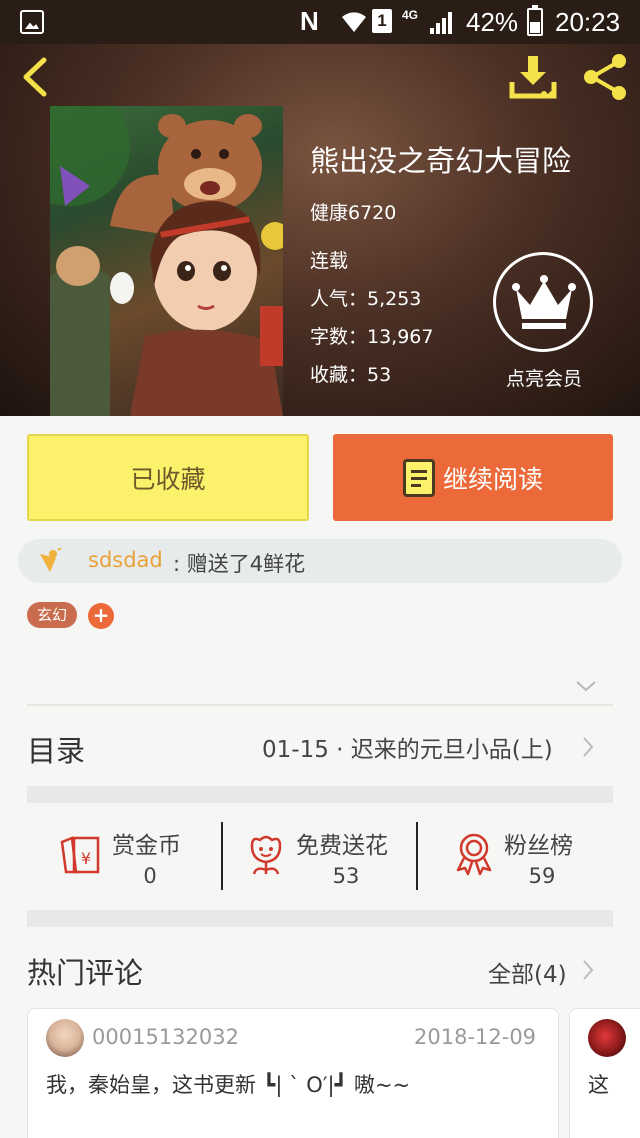 The height and width of the screenshot is (1138, 640). I want to click on share-icon, so click(605, 77).